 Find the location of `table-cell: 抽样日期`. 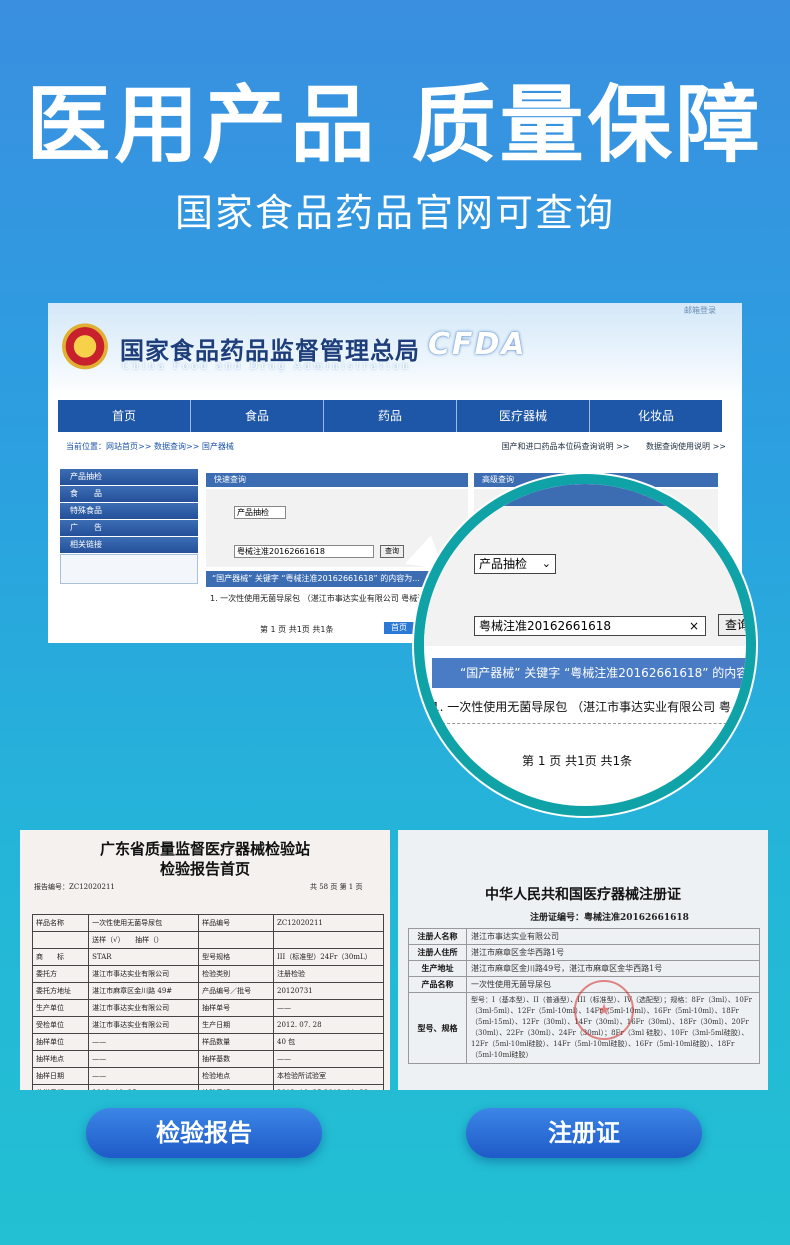

table-cell: 抽样日期 is located at coordinates (60, 1076).